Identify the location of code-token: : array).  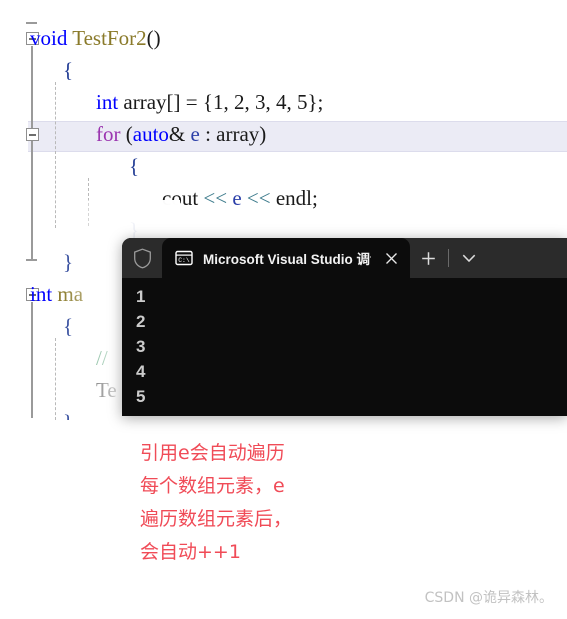
(233, 134).